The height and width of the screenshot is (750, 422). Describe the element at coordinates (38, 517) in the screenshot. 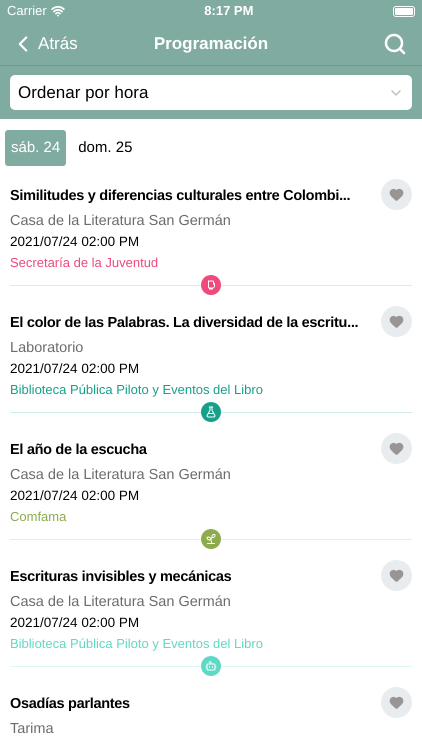

I see `event-organizer: Comfama` at that location.